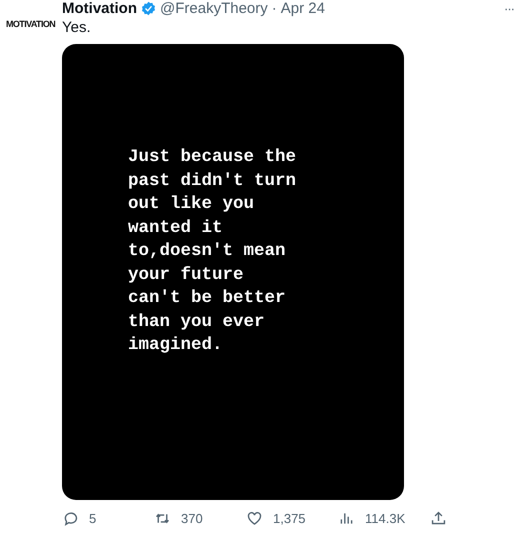  What do you see at coordinates (213, 252) in the screenshot?
I see `quote-text: Just because the past didn't turn out like you wanted it to,doesn't mean your future can't be better than you ever imagined.` at bounding box center [213, 252].